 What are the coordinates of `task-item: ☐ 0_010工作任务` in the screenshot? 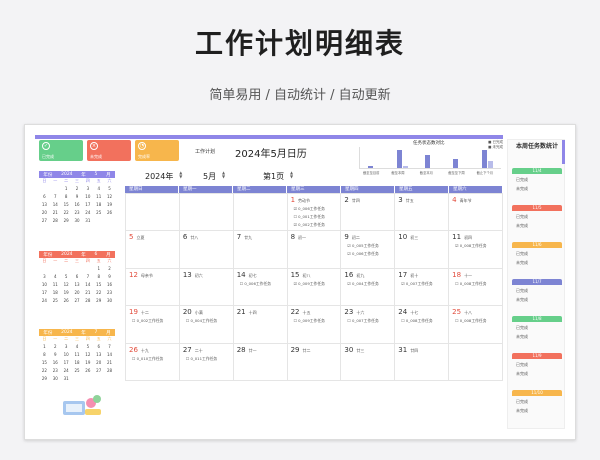 It's located at (154, 359).